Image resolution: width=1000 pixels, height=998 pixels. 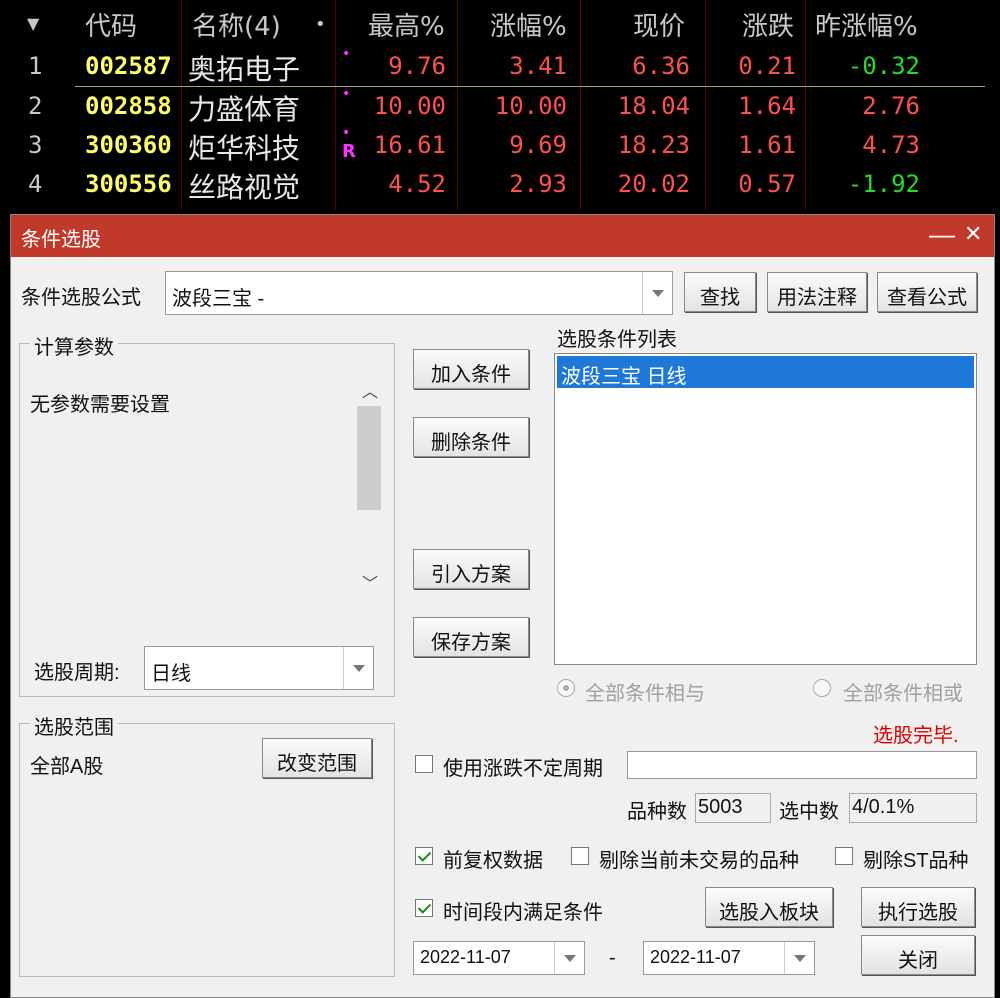 What do you see at coordinates (244, 148) in the screenshot?
I see `stock-name: 炬华科技` at bounding box center [244, 148].